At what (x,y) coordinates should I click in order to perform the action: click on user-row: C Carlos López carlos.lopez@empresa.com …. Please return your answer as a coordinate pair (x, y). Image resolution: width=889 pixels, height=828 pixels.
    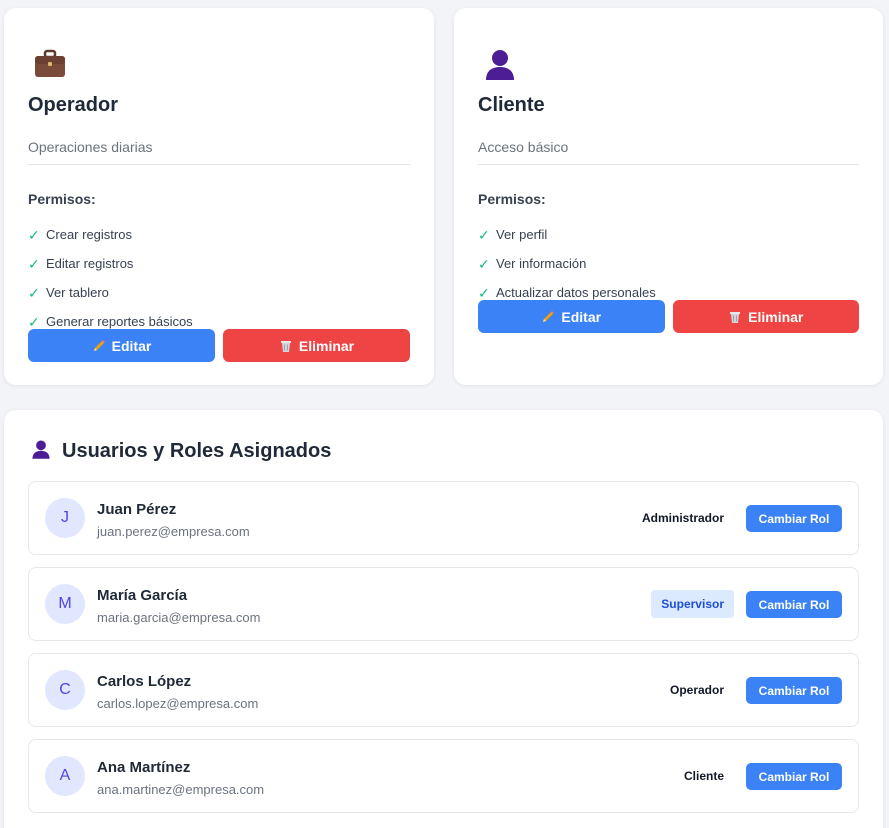
    Looking at the image, I should click on (443, 690).